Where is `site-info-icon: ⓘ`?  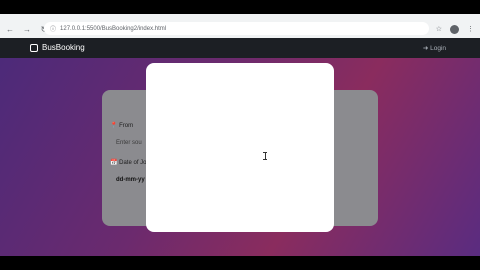
site-info-icon: ⓘ is located at coordinates (53, 28).